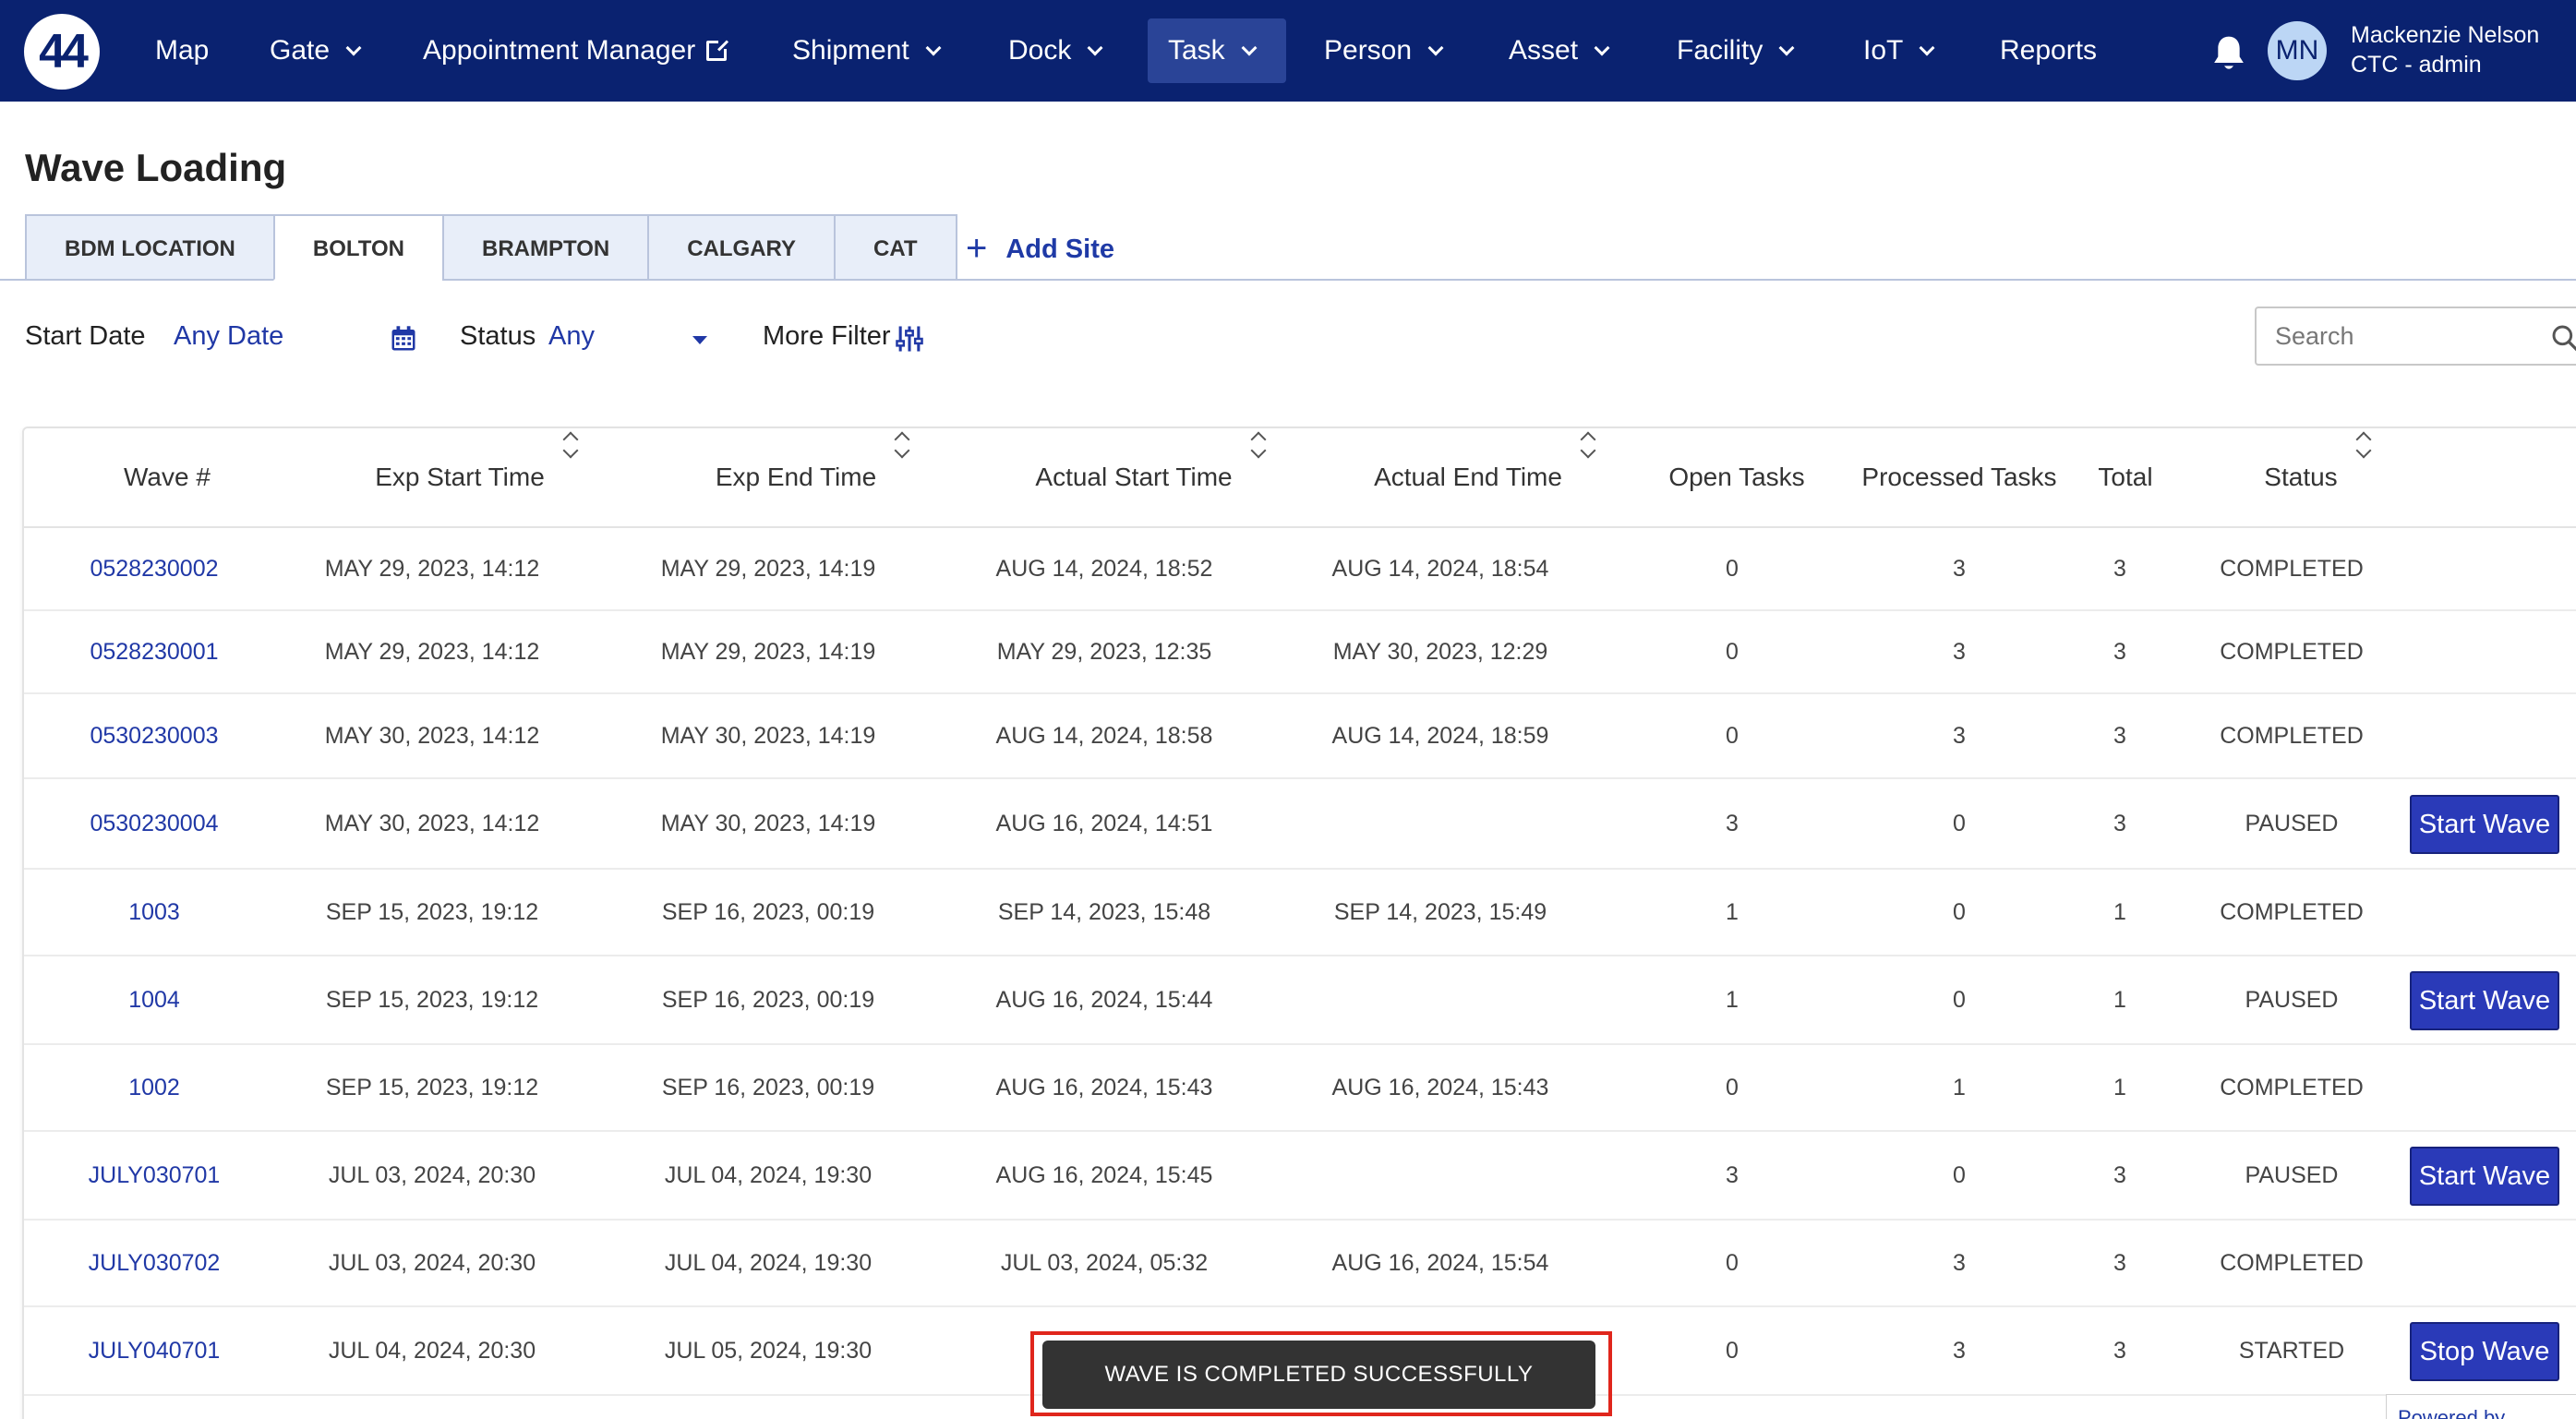 The height and width of the screenshot is (1419, 2576). What do you see at coordinates (154, 1263) in the screenshot?
I see `wave-number-link: JULY030702` at bounding box center [154, 1263].